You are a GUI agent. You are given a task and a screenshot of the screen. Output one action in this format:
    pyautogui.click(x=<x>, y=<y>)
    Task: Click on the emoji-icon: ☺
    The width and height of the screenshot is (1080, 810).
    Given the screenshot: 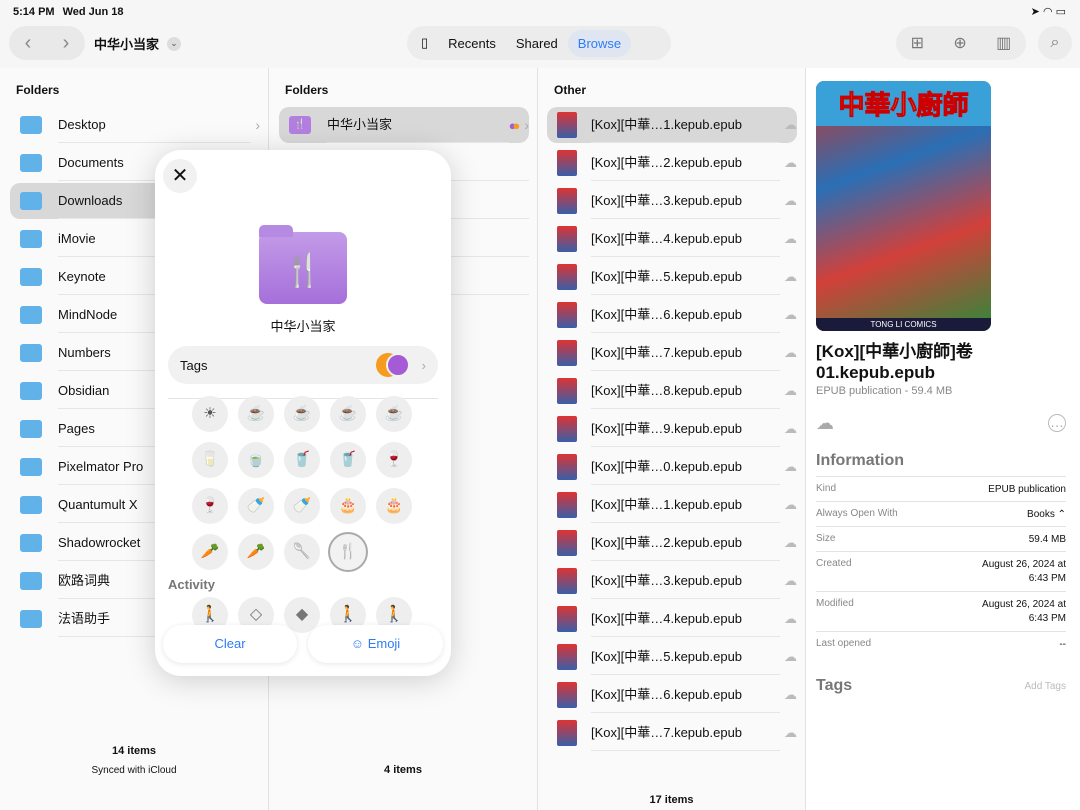 What is the action you would take?
    pyautogui.click(x=359, y=643)
    